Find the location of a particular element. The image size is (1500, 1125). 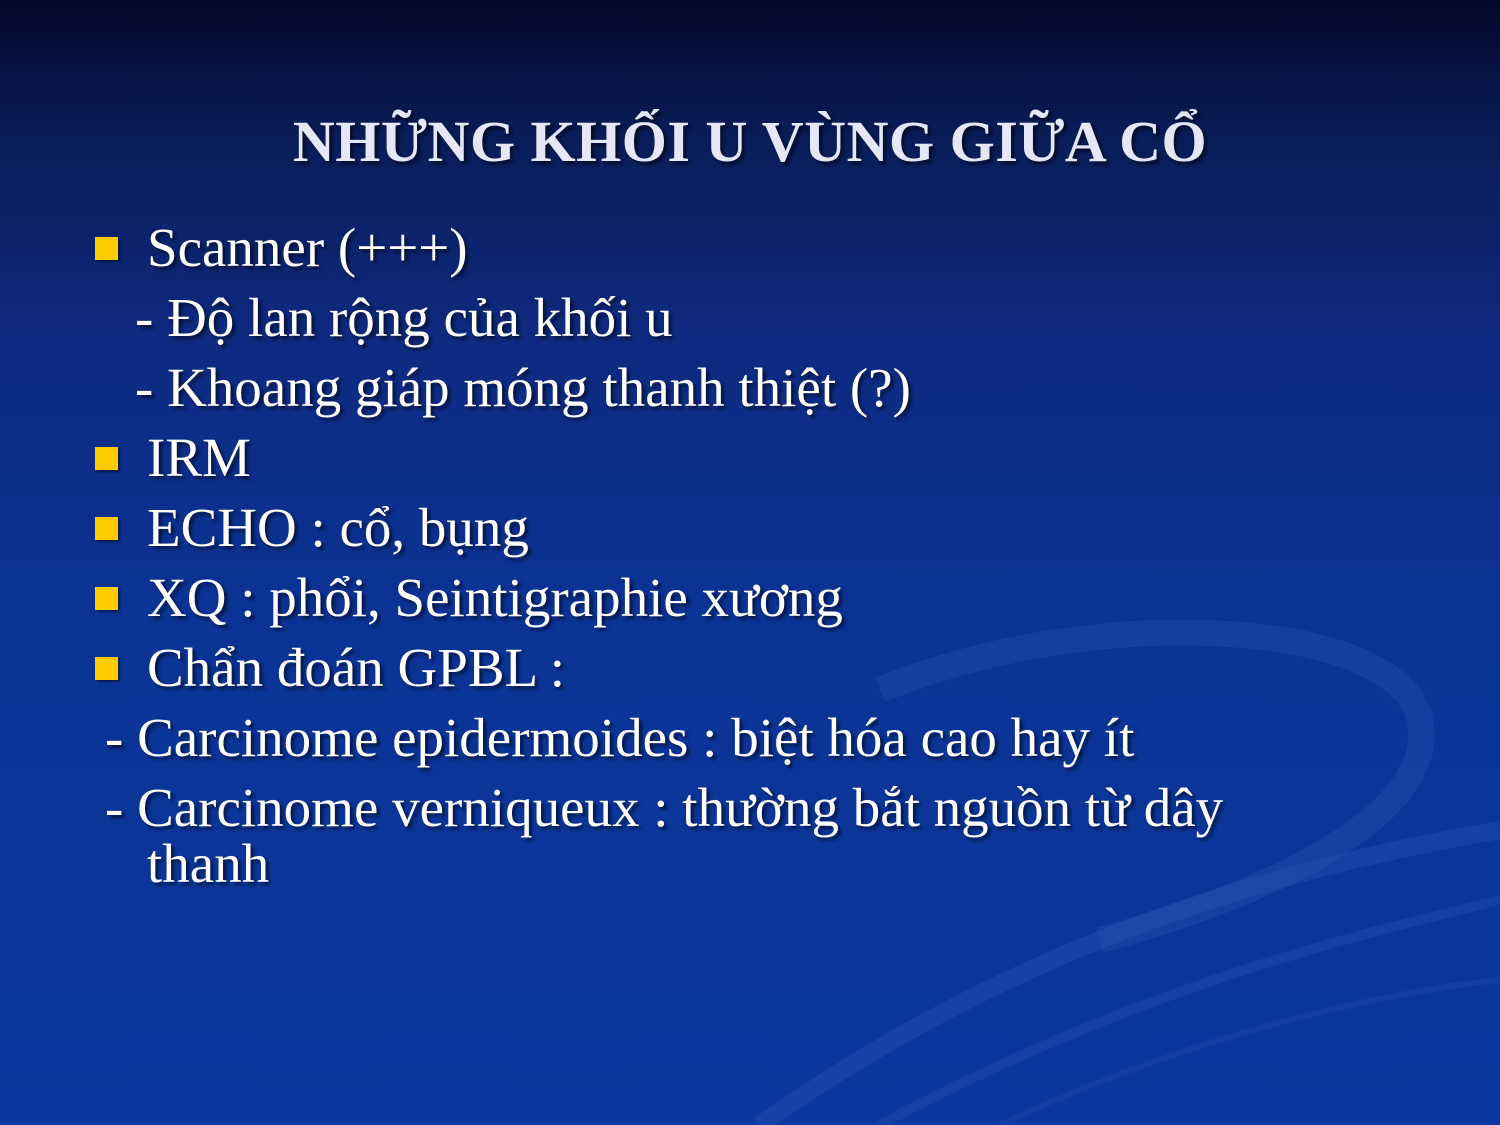

bullet-irm: IRM is located at coordinates (199, 457).